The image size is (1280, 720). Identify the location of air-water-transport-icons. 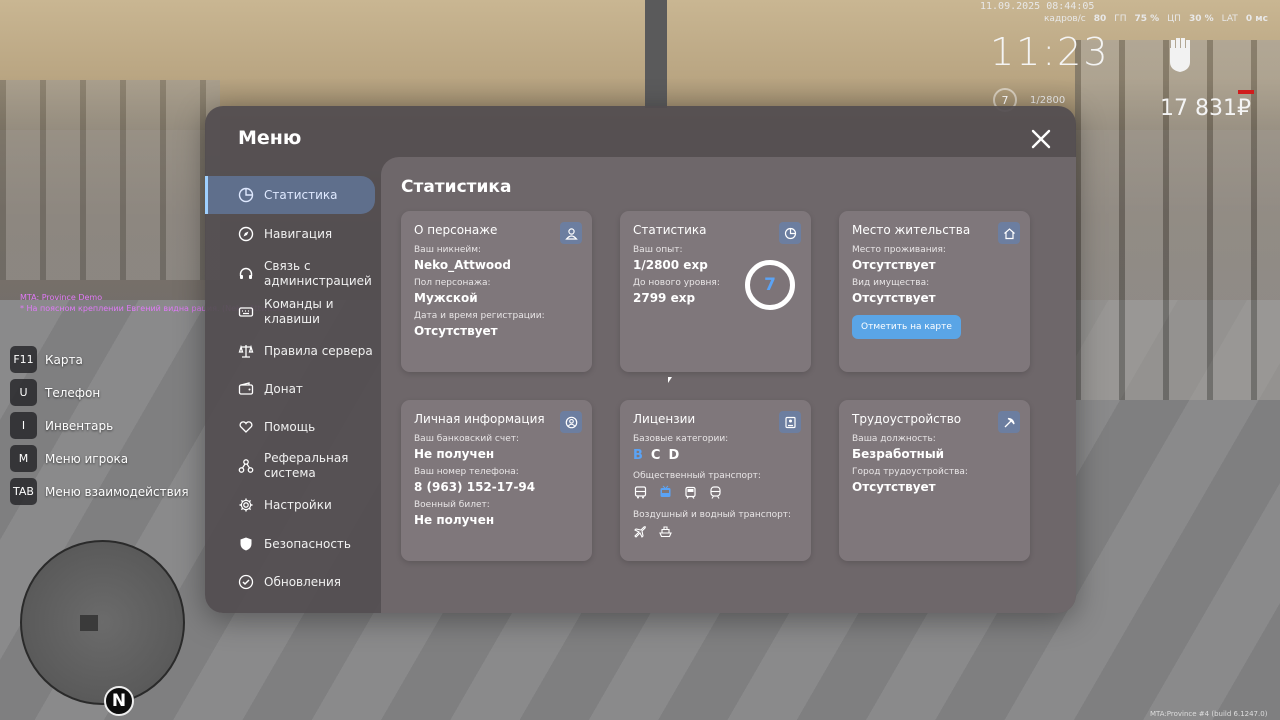
(715, 531).